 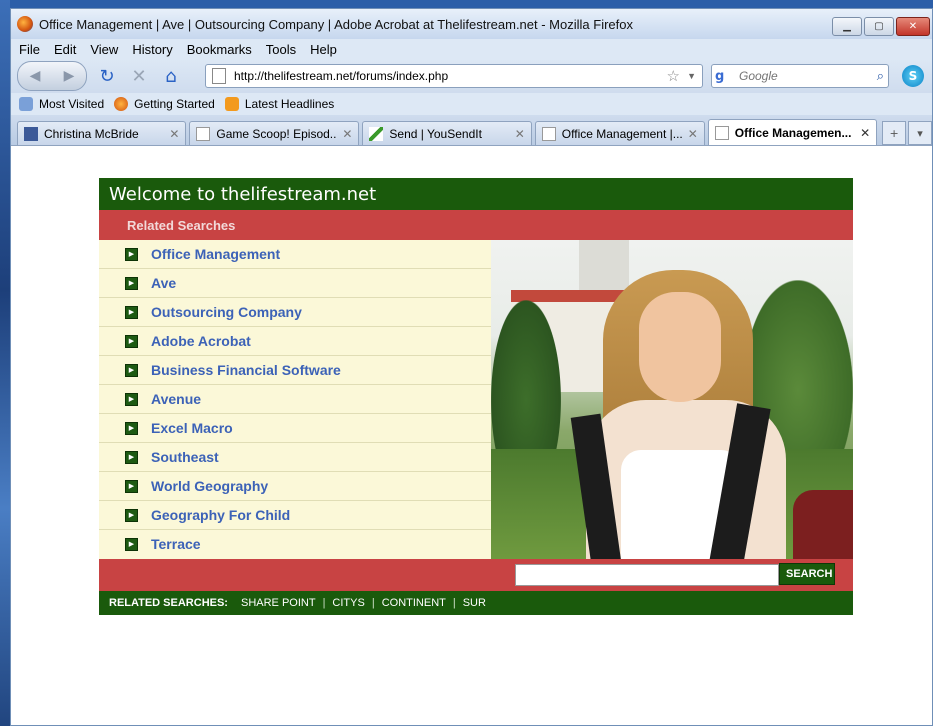 What do you see at coordinates (880, 76) in the screenshot?
I see `search-icon: ⌕` at bounding box center [880, 76].